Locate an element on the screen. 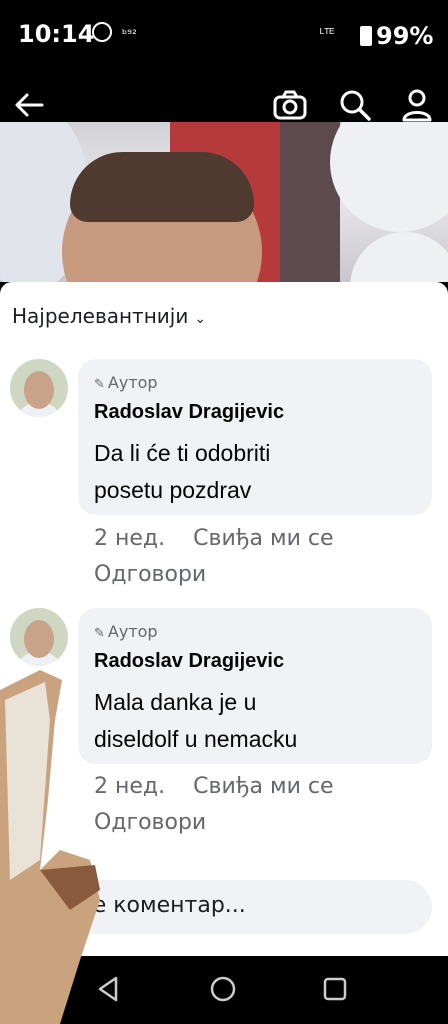  lte-signal-label: ᴸᵀᴱ is located at coordinates (327, 33).